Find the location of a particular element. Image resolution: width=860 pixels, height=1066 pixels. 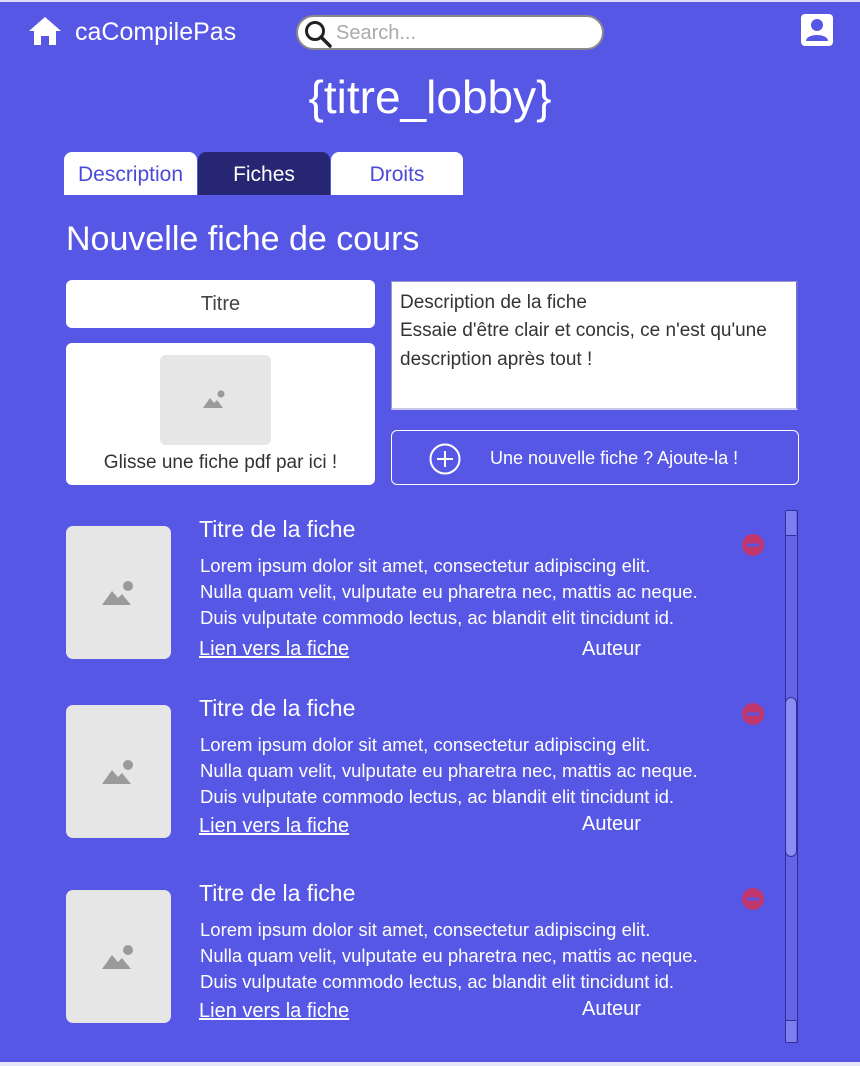

description-line-1: Description de la fiche is located at coordinates (493, 302).